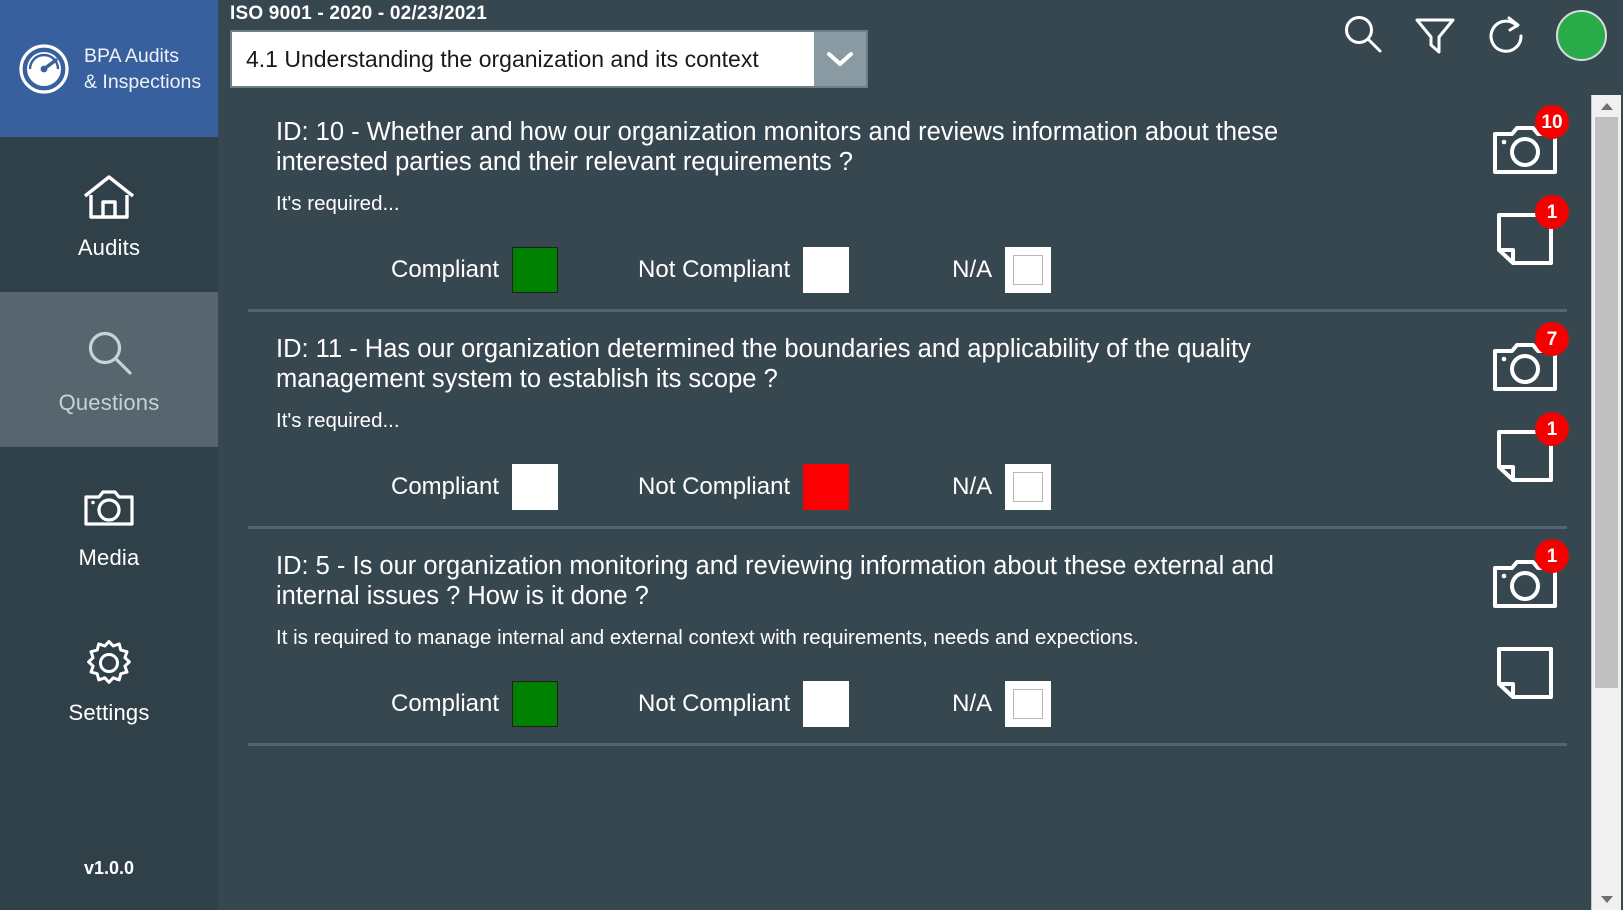 The height and width of the screenshot is (910, 1623). I want to click on question-attachments: 7 1, so click(1529, 404).